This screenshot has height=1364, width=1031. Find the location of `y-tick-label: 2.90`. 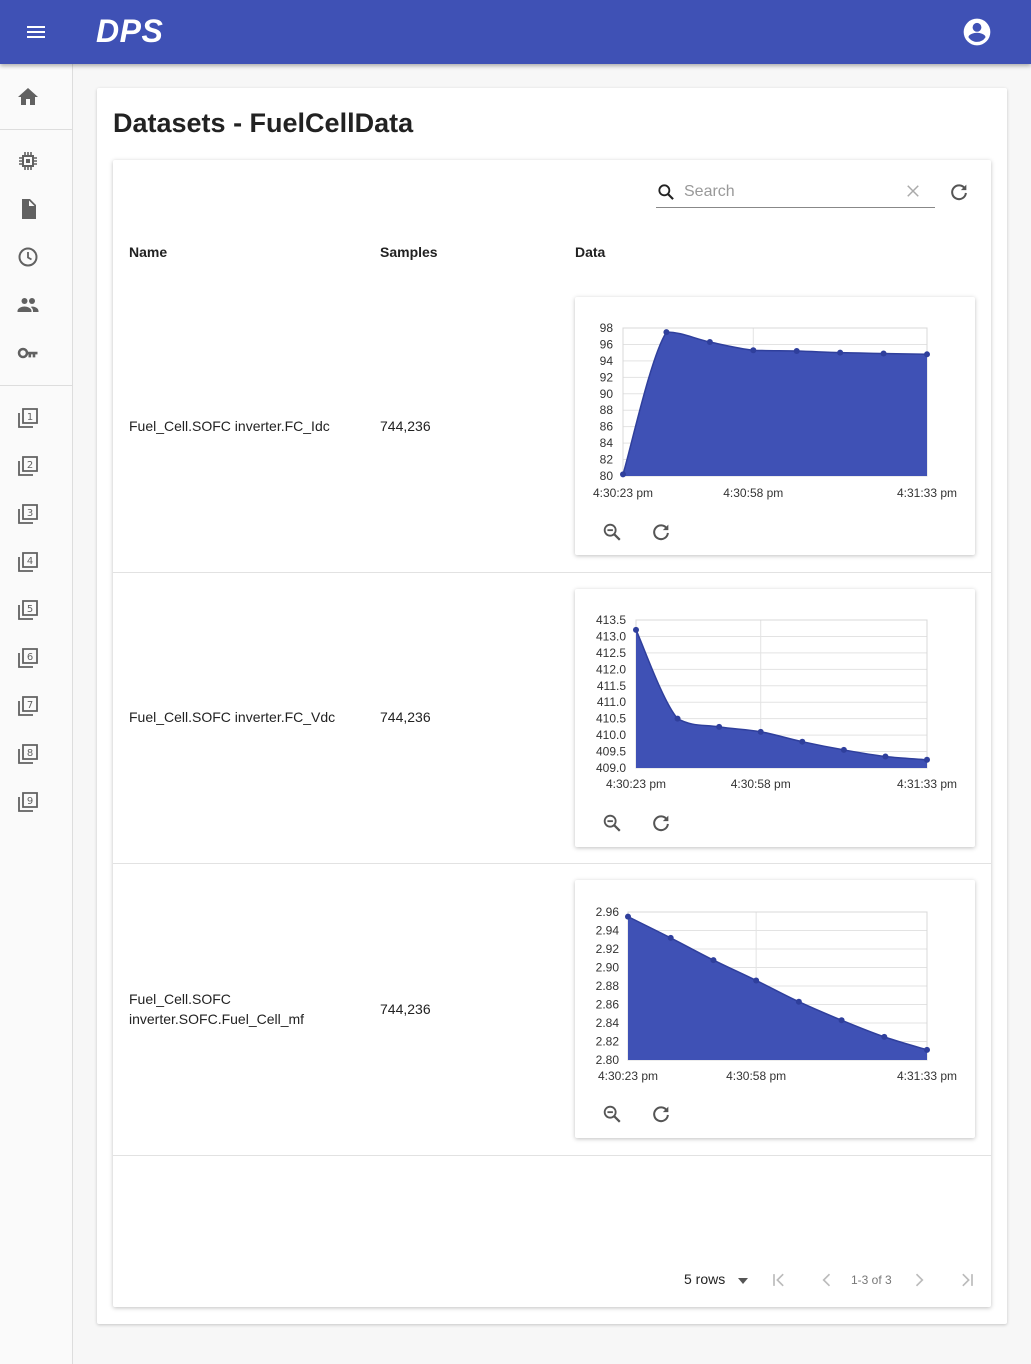

y-tick-label: 2.90 is located at coordinates (608, 968).